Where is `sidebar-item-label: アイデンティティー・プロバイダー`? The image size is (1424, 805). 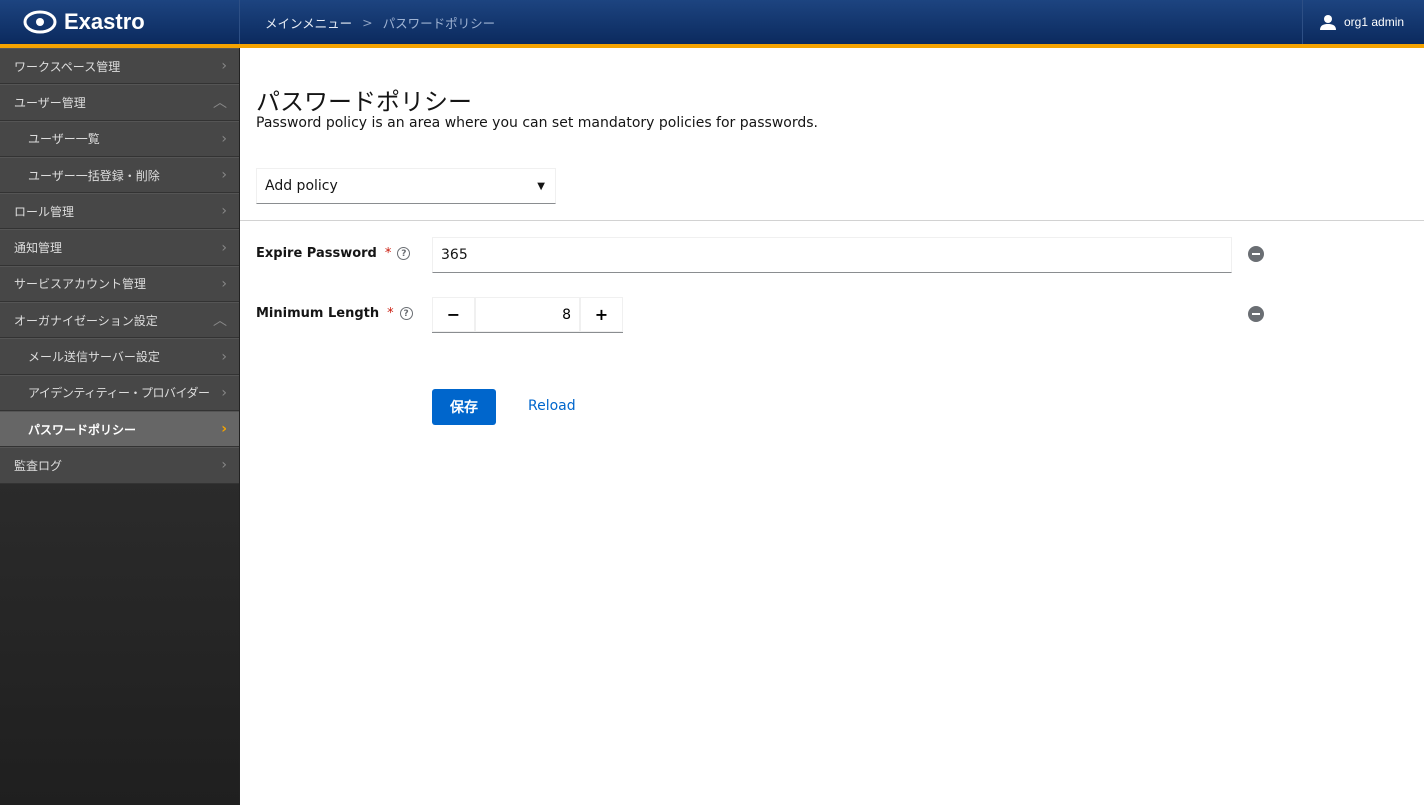 sidebar-item-label: アイデンティティー・プロバイダー is located at coordinates (119, 393).